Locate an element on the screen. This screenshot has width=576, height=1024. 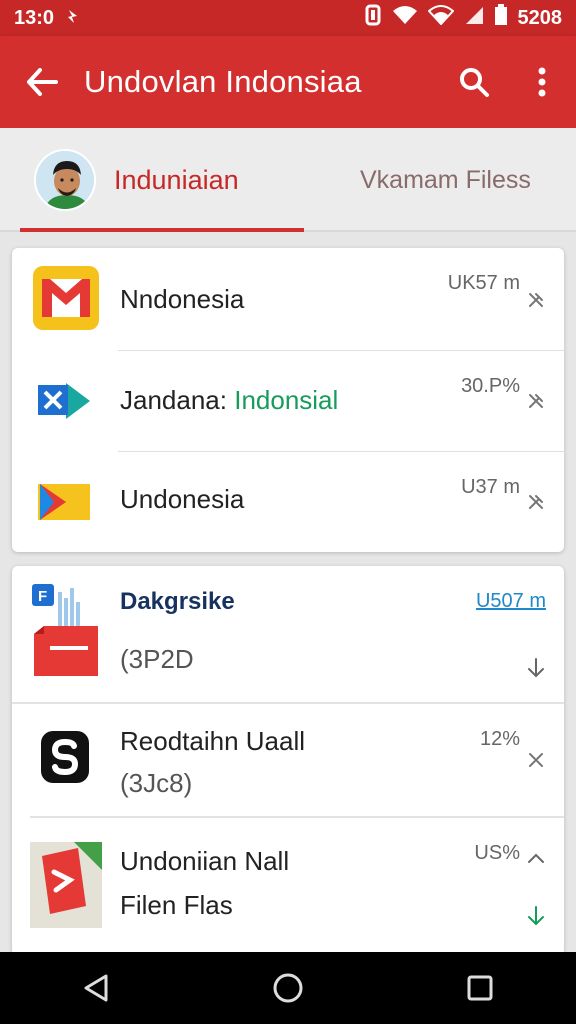
more-options-button is located at coordinates (542, 82).